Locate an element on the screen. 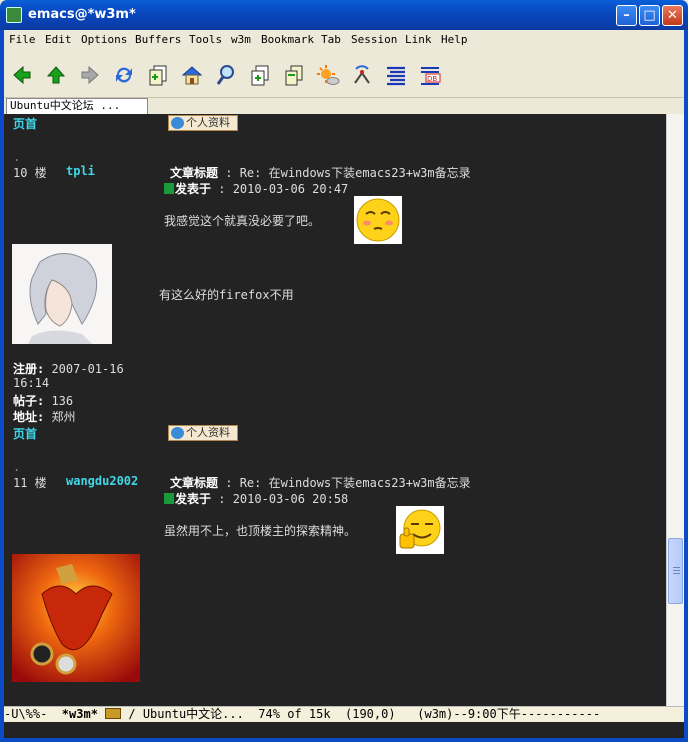 The height and width of the screenshot is (742, 688). post11-subject: 文章标题 : Re: 在windows下装emacs23+w3m备忘录 is located at coordinates (320, 482).